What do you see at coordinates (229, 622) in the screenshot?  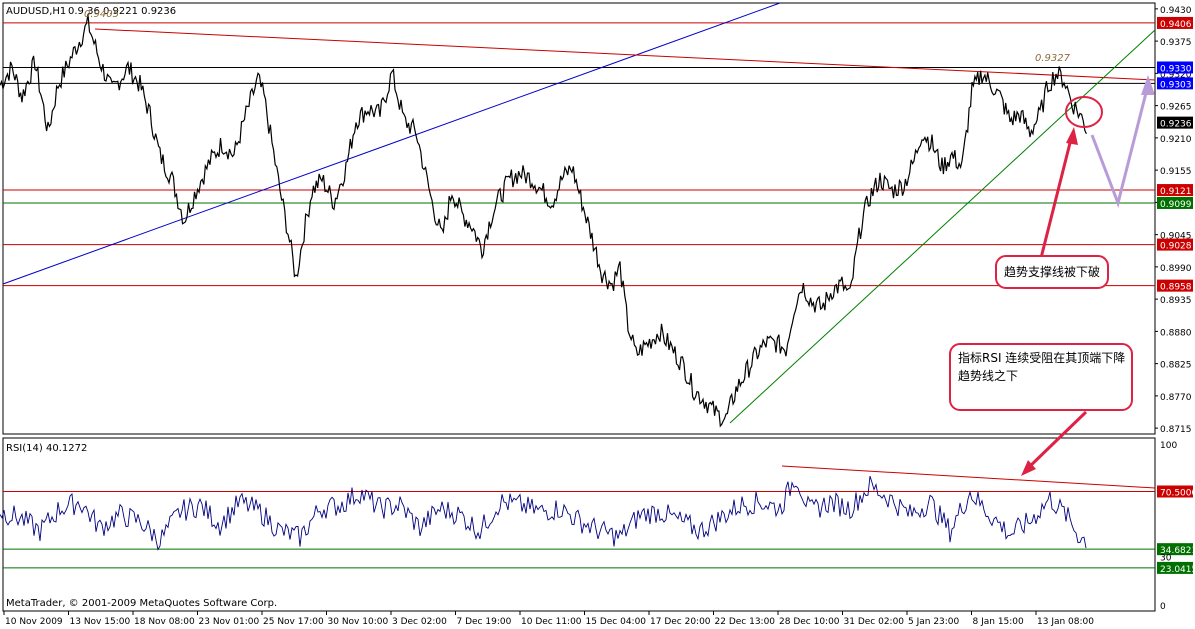 I see `time-label-3: 23 Nov 01:00` at bounding box center [229, 622].